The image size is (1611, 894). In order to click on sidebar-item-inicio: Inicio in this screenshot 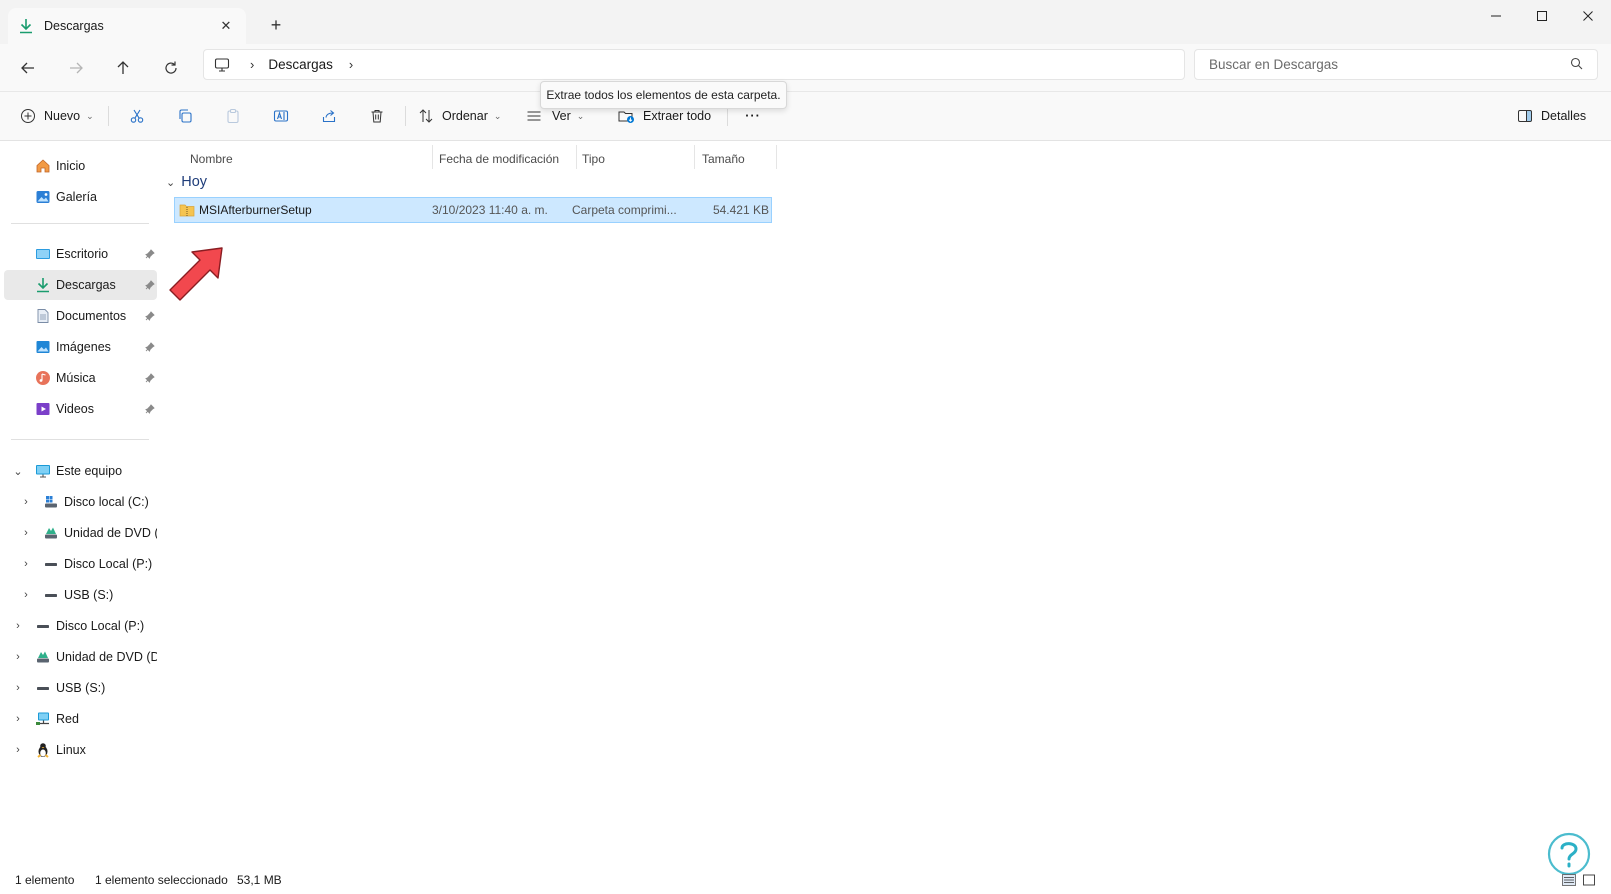, I will do `click(80, 166)`.